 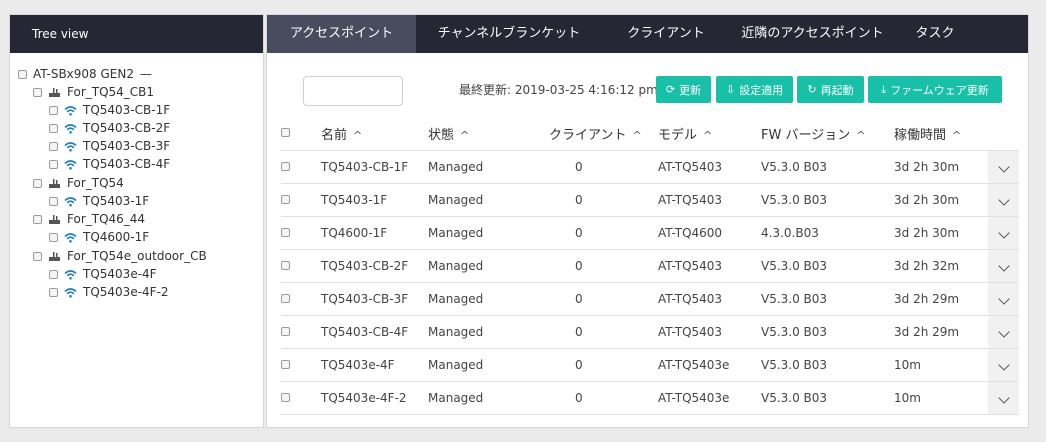 I want to click on tree-node-label: TQ5403e-4F-2, so click(x=126, y=292).